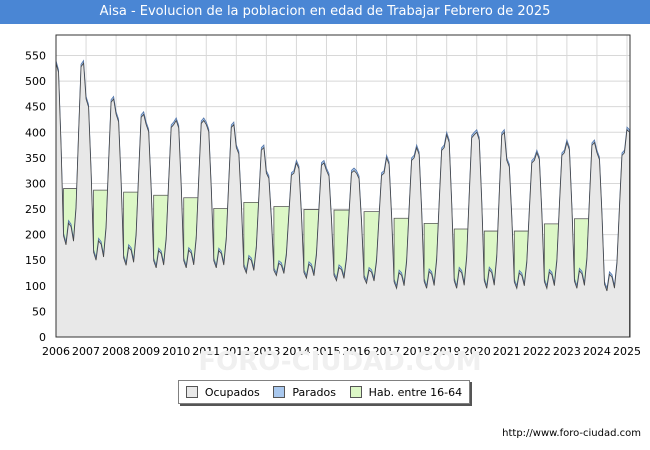 This screenshot has height=450, width=650. Describe the element at coordinates (35, 132) in the screenshot. I see `y-tick-label: 400` at that location.